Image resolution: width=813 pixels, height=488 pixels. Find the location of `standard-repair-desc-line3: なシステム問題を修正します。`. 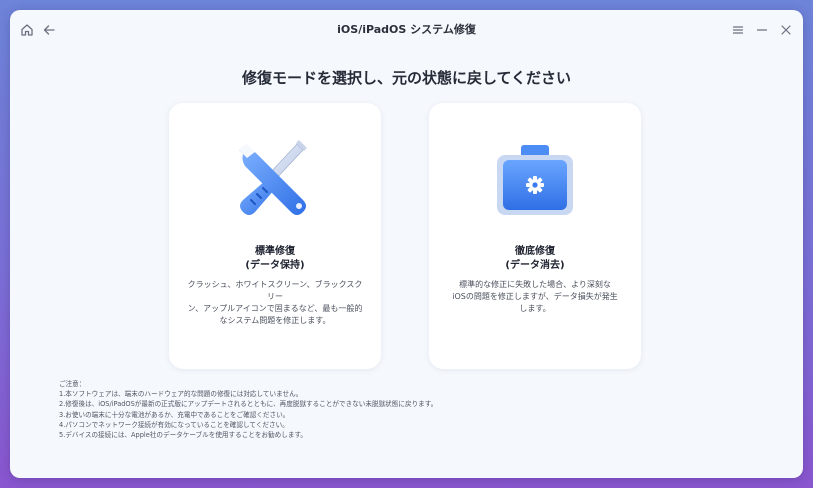

standard-repair-desc-line3: なシステム問題を修正します。 is located at coordinates (275, 320).